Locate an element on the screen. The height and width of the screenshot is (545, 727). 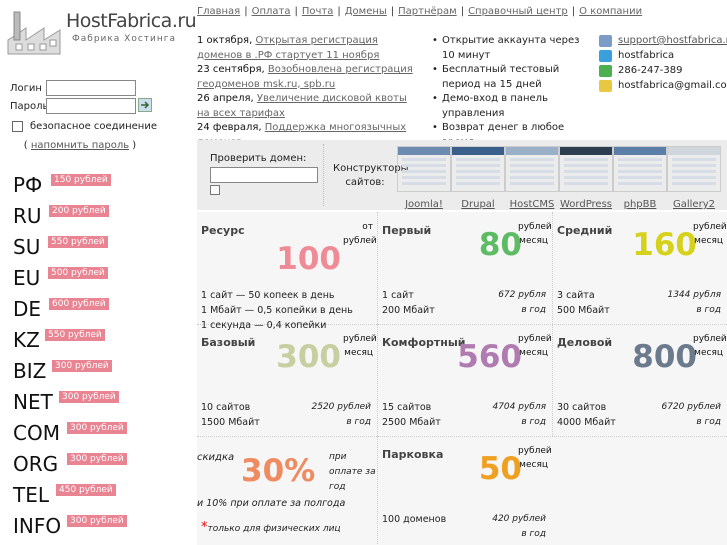
domain-price-badge: 150 рублей is located at coordinates (81, 180).